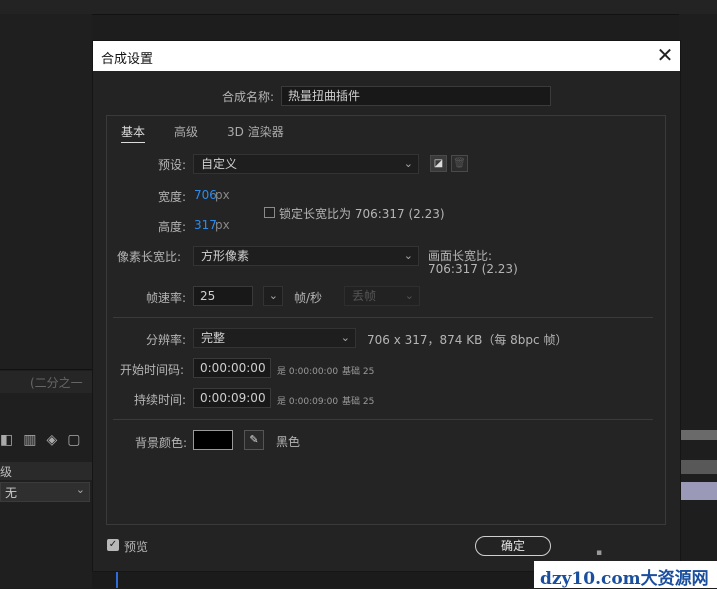 Image resolution: width=717 pixels, height=589 pixels. What do you see at coordinates (56, 382) in the screenshot?
I see `viewer-resolution-dropdown: (二分之一` at bounding box center [56, 382].